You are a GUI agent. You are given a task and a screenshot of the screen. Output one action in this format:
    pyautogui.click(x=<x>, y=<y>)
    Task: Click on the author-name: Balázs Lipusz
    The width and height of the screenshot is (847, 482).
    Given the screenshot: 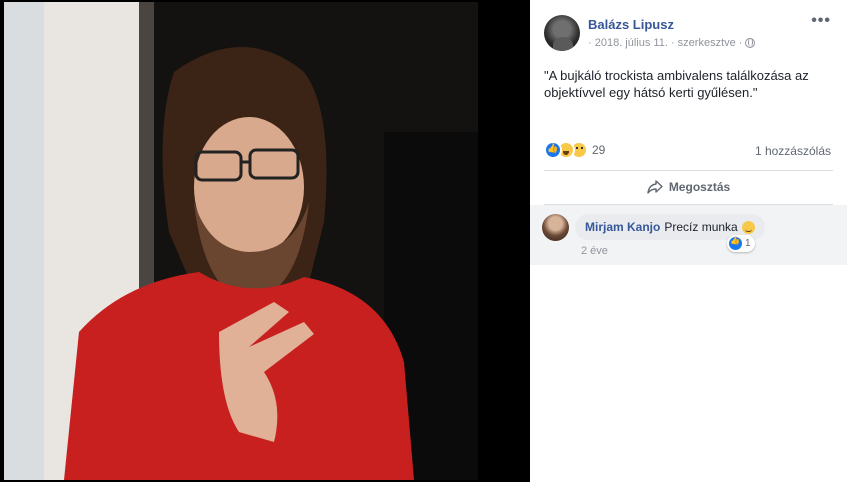 What is the action you would take?
    pyautogui.click(x=631, y=24)
    